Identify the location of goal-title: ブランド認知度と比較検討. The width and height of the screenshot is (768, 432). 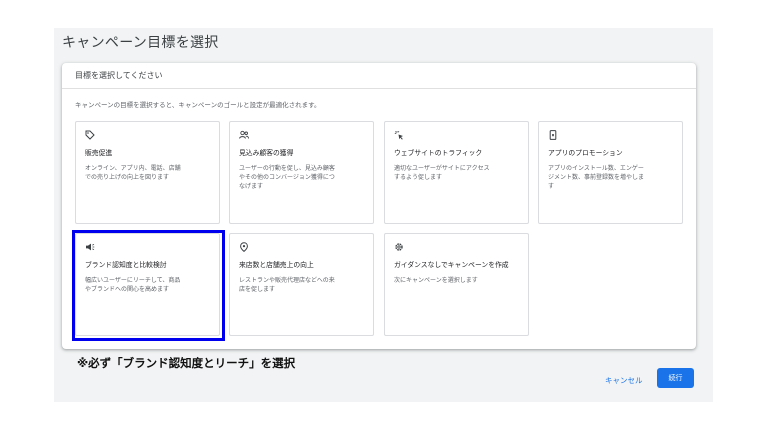
(126, 265).